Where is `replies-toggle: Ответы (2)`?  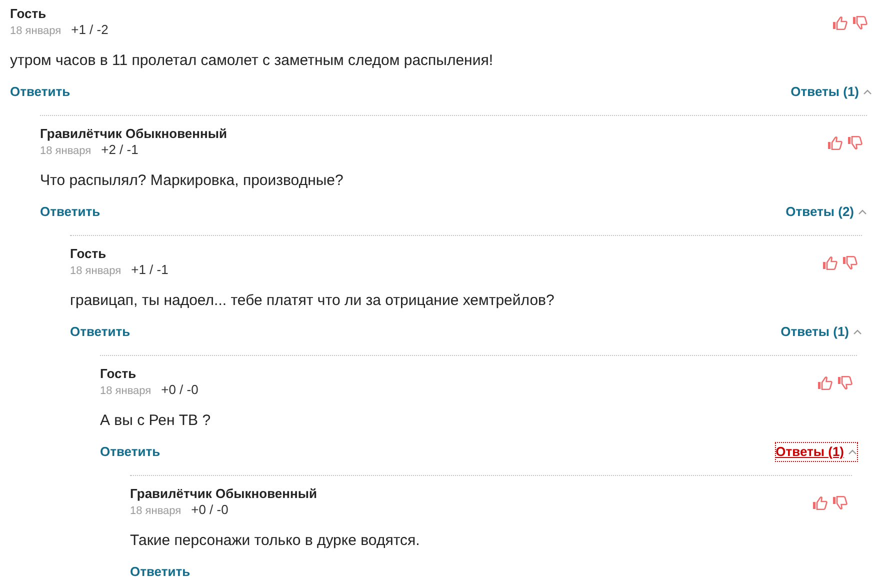
replies-toggle: Ответы (2) is located at coordinates (826, 212).